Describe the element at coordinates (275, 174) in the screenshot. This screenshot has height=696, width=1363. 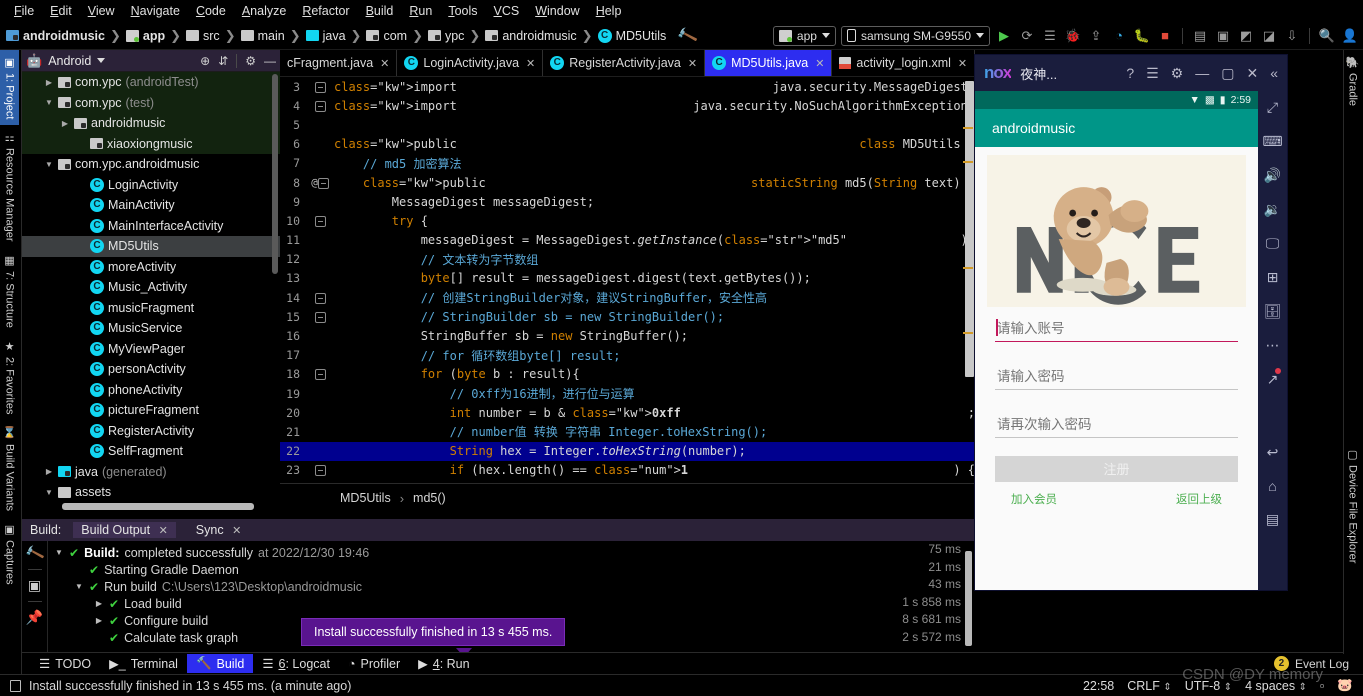
I see `project-tree-scrollbar` at that location.